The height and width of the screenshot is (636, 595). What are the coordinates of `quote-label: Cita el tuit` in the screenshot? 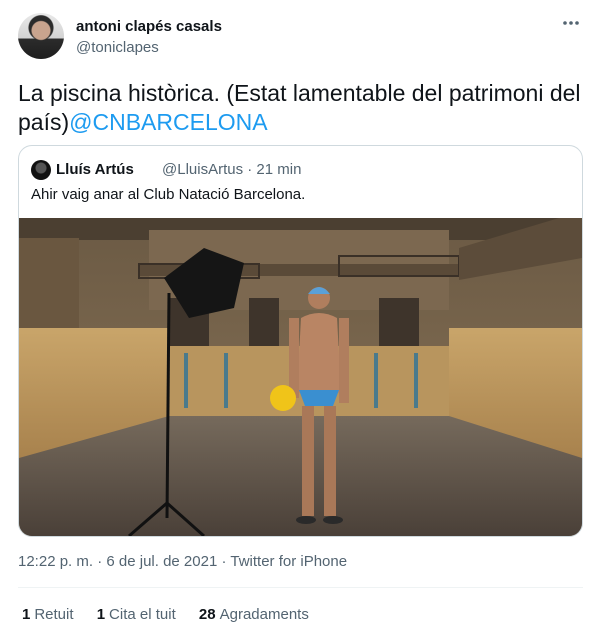 It's located at (142, 614).